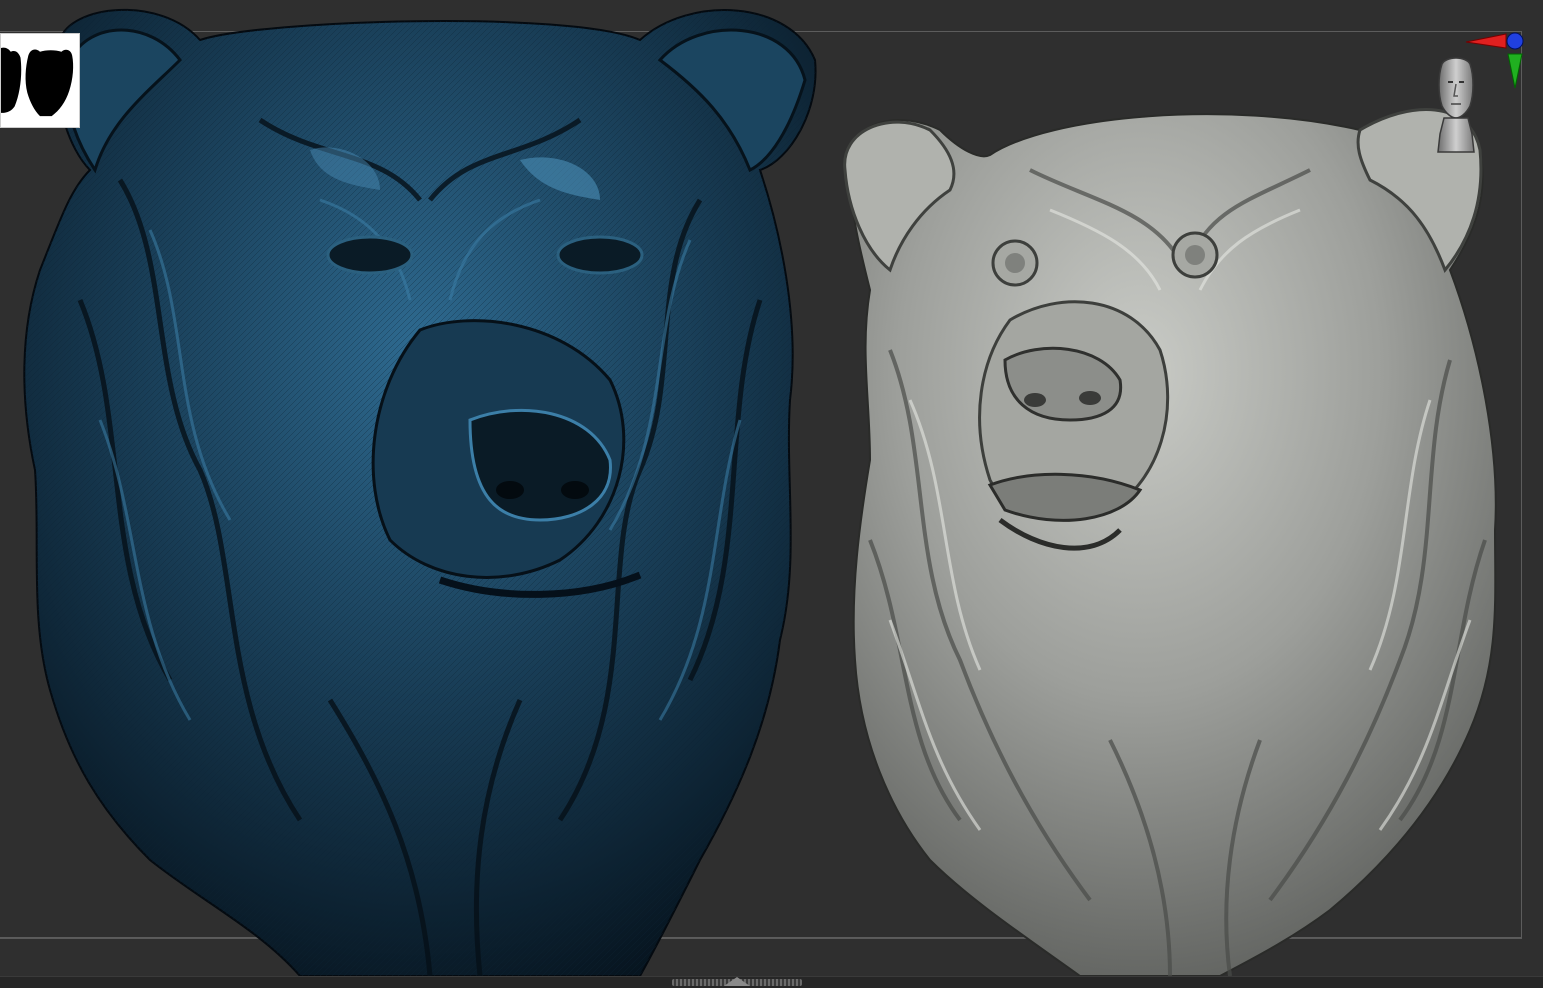 The width and height of the screenshot is (1543, 988). I want to click on bottom-tray-bar, so click(771, 982).